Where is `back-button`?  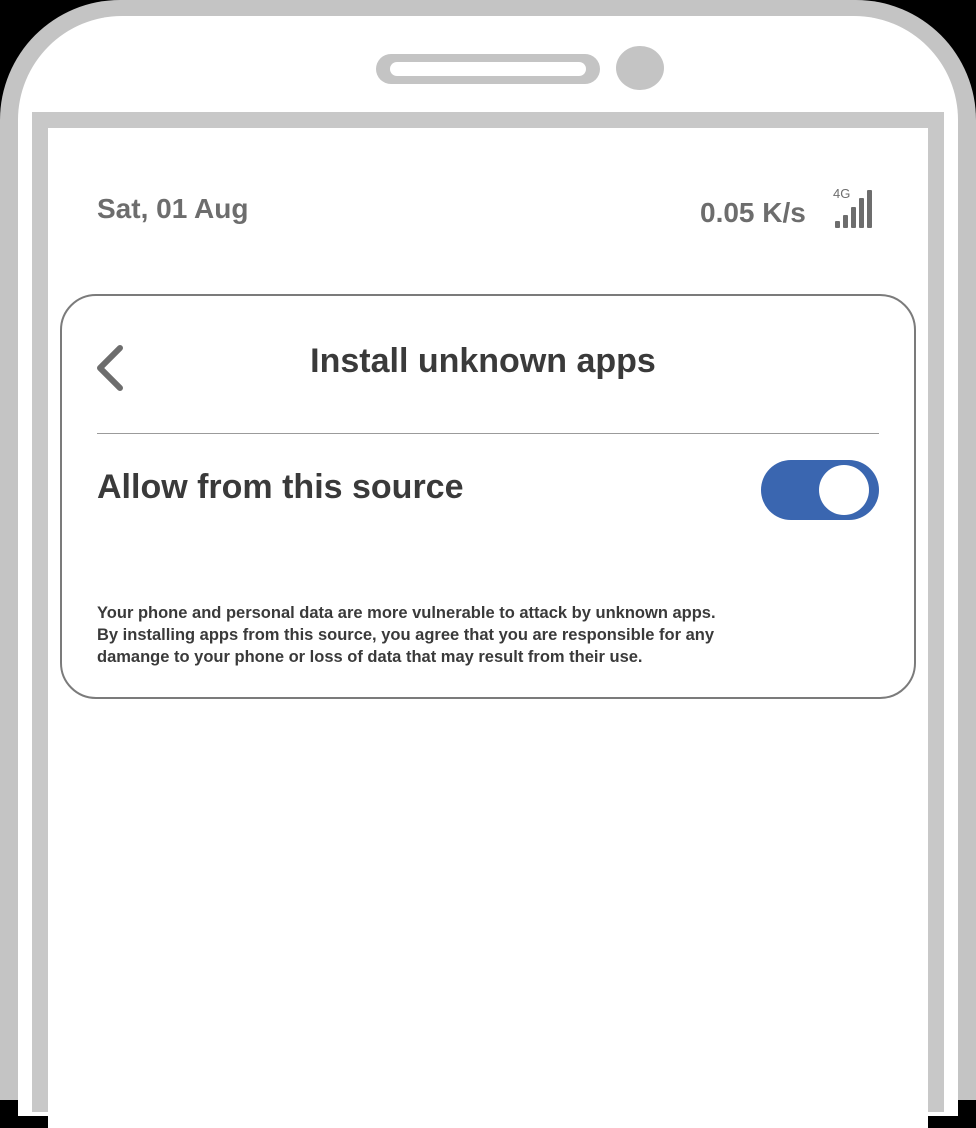 back-button is located at coordinates (112, 368).